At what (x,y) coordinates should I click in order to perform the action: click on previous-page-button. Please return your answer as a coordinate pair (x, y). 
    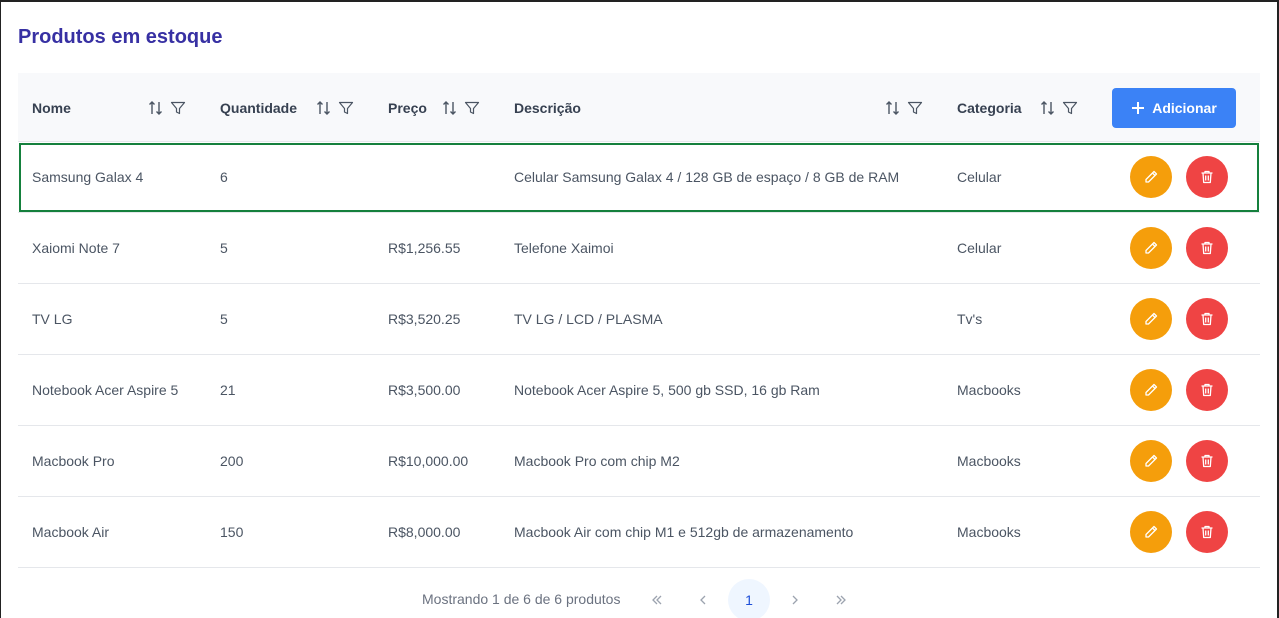
    Looking at the image, I should click on (703, 599).